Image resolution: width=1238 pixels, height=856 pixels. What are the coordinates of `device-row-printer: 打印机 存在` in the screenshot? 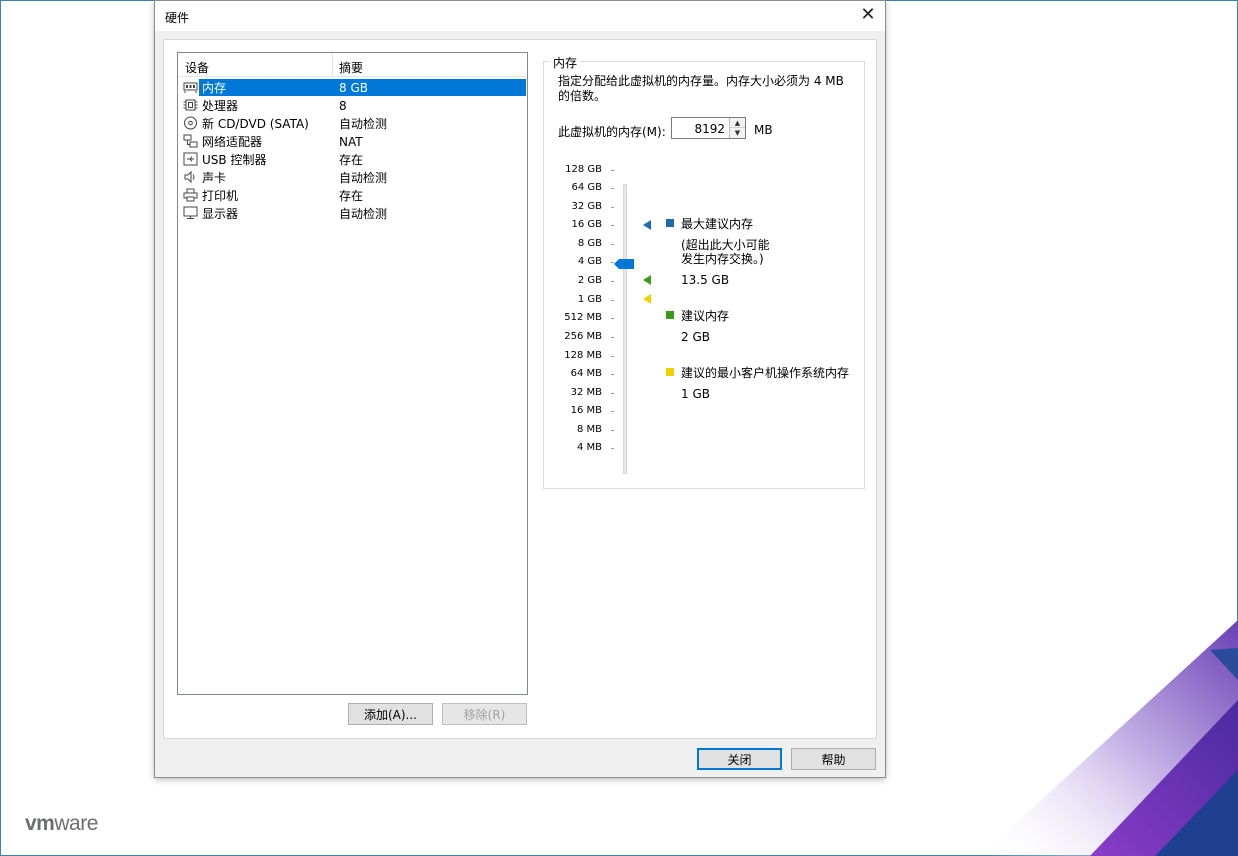 It's located at (352, 195).